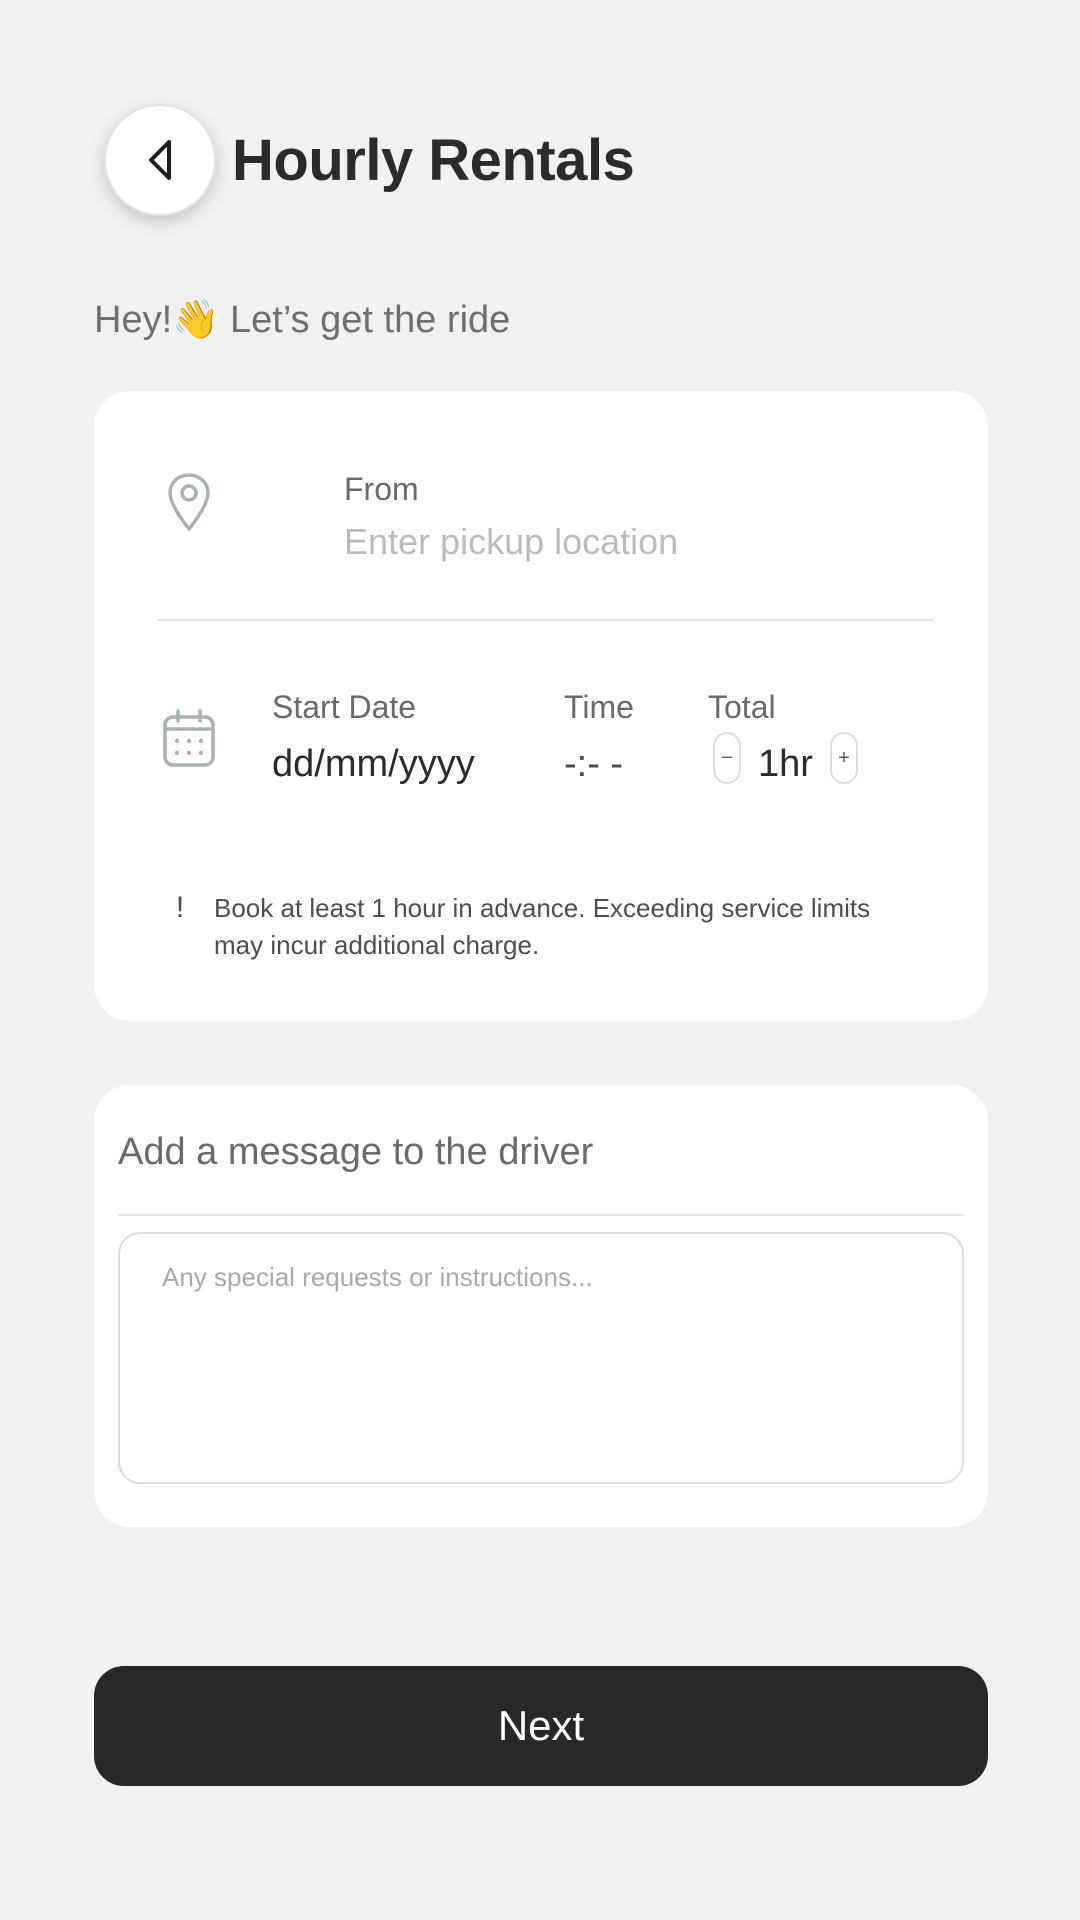  I want to click on header: Hourly Rentals, so click(369, 160).